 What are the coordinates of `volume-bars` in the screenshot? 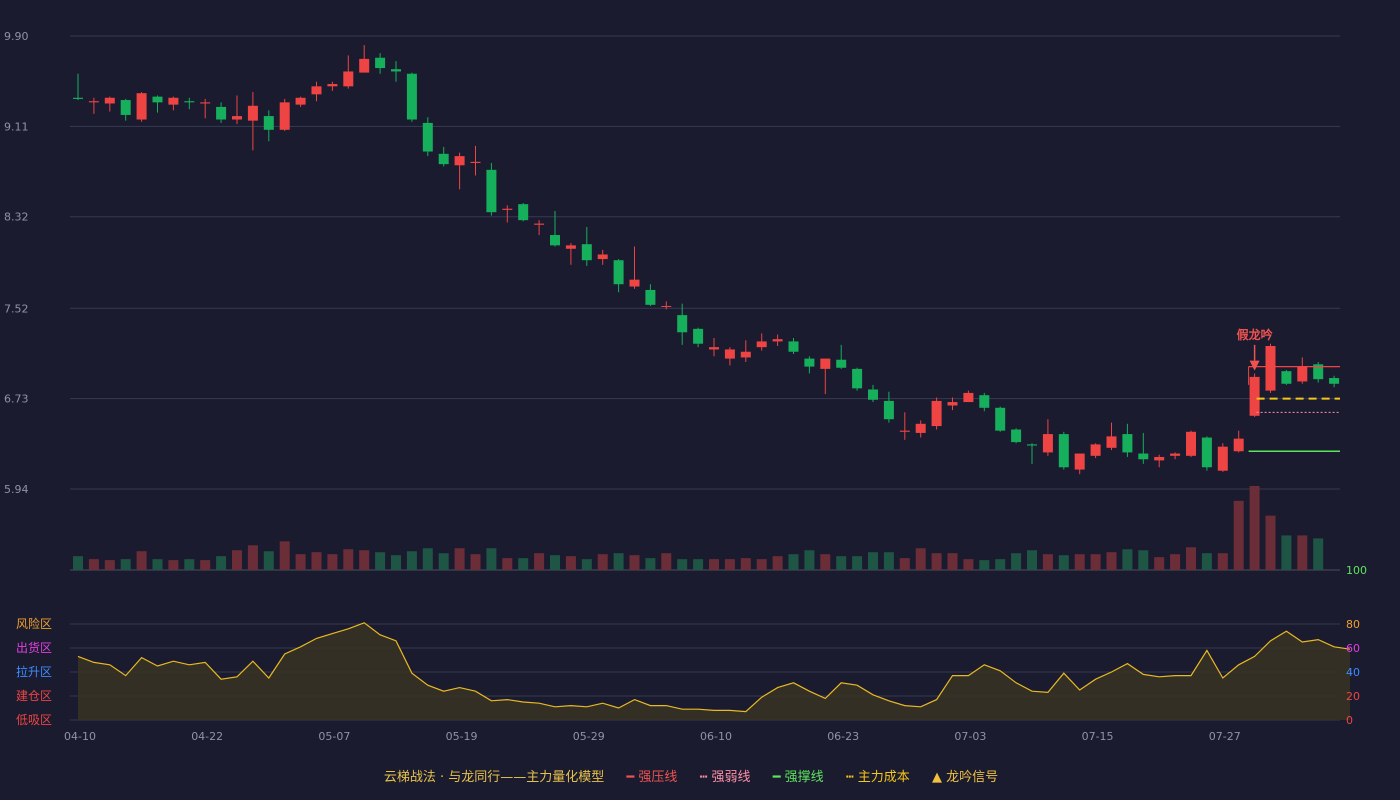 It's located at (698, 528).